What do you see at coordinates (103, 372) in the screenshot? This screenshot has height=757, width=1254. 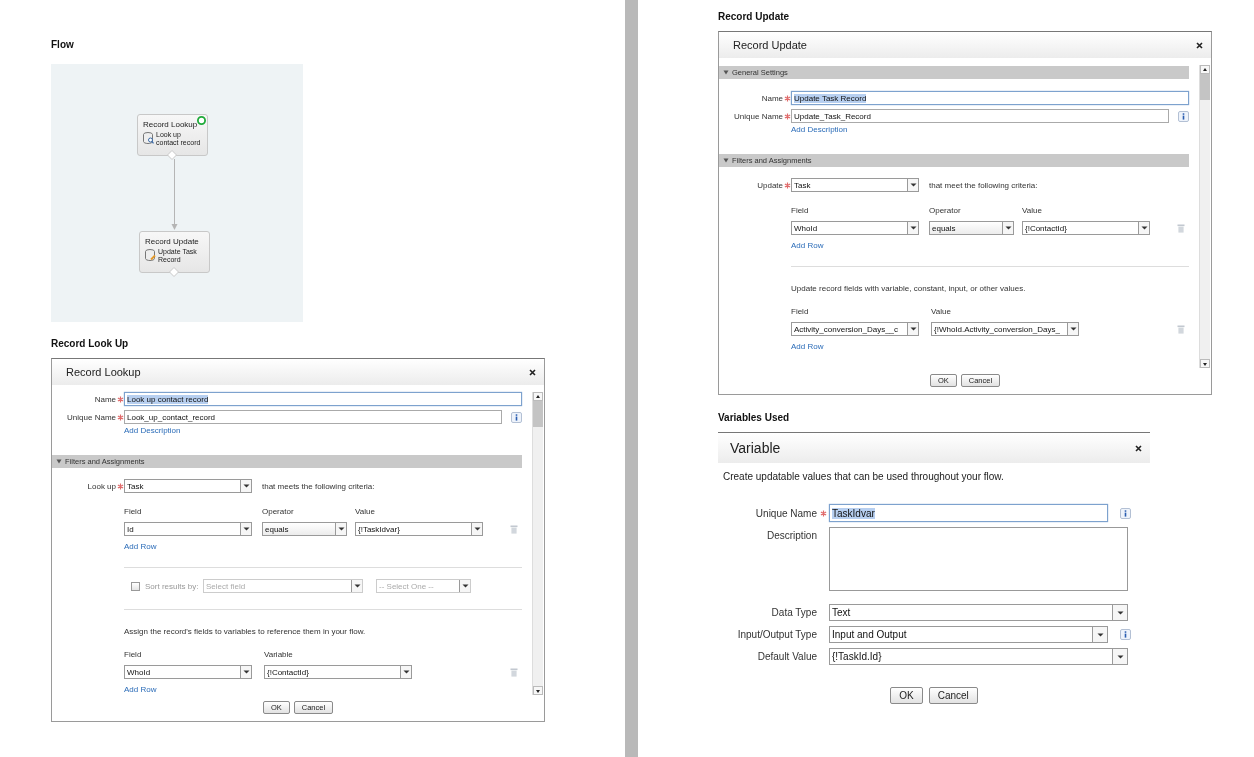 I see `dialog-title: Record Lookup` at bounding box center [103, 372].